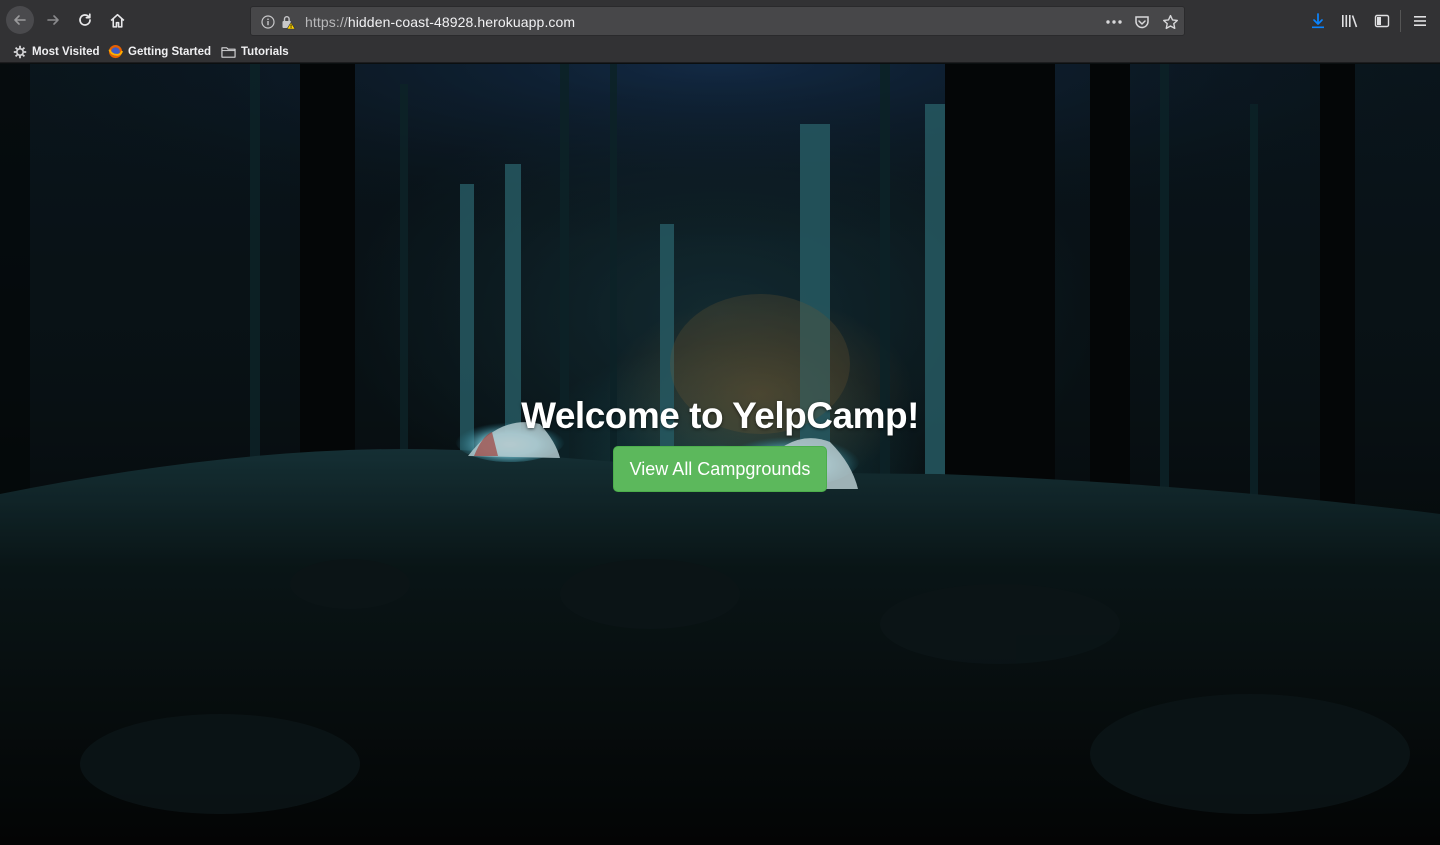  I want to click on info-icon, so click(268, 22).